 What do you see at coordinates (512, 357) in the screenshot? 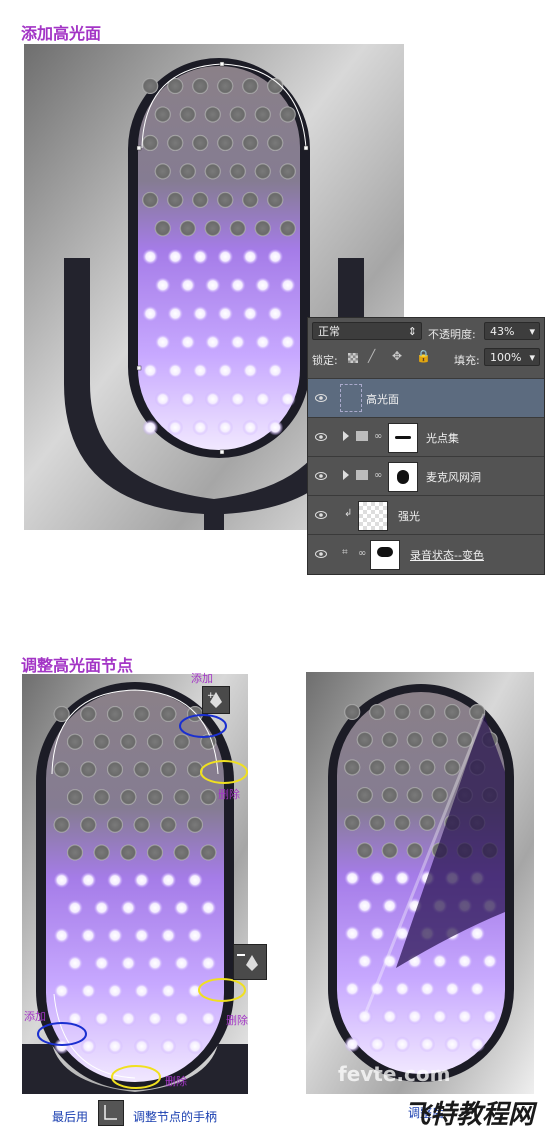
I see `fill-input: 100% ▾` at bounding box center [512, 357].